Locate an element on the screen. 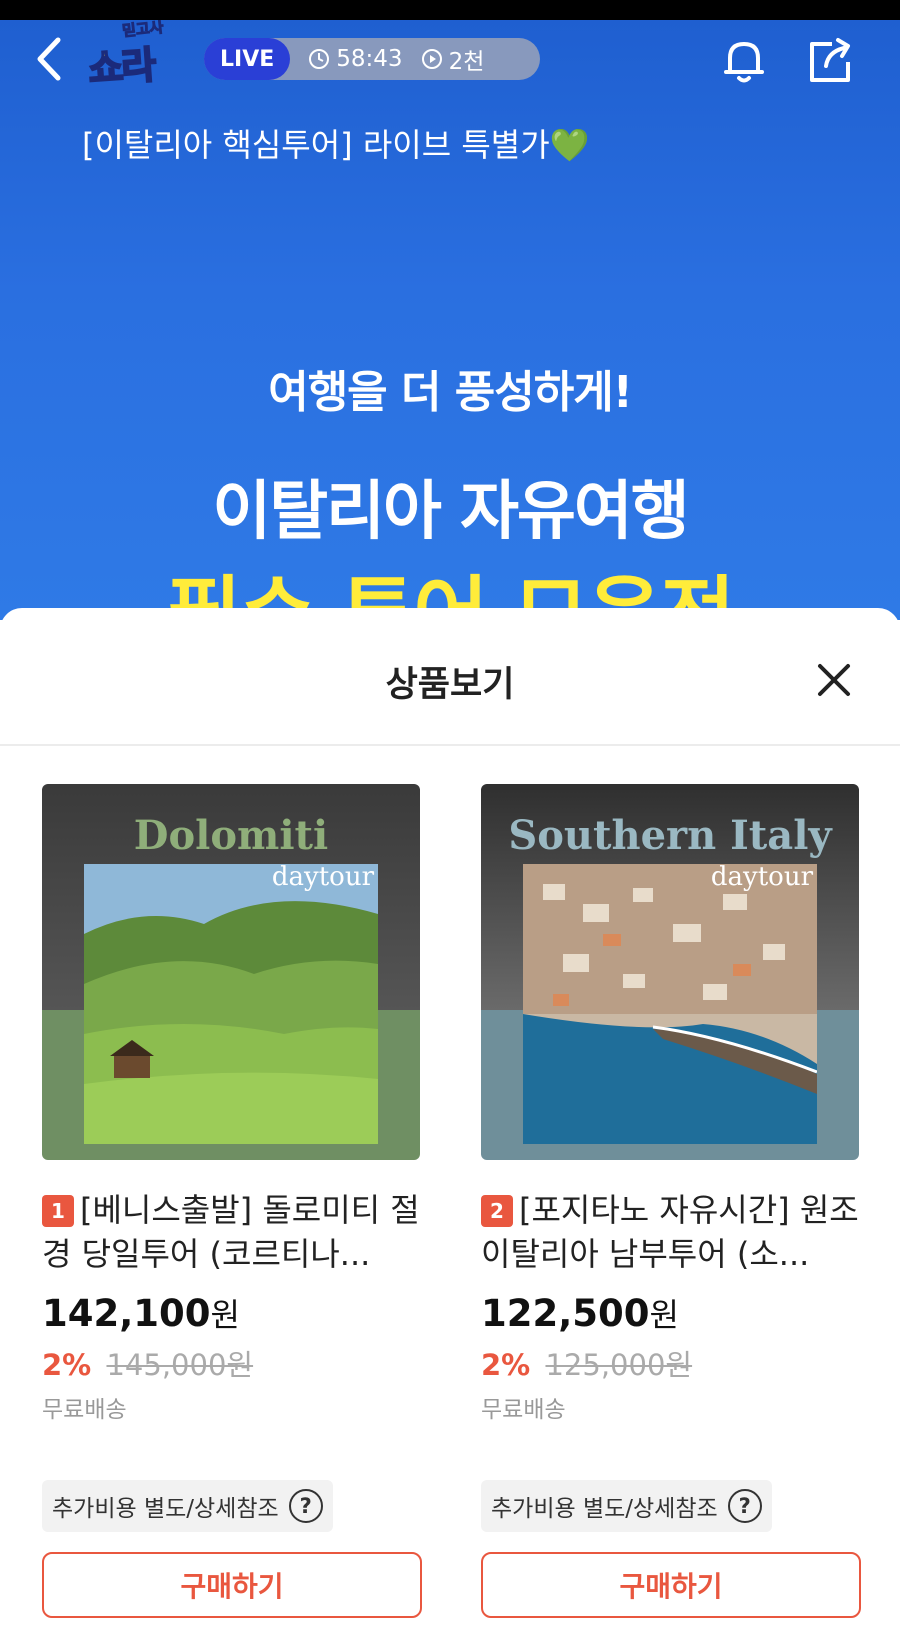  view-count-text: 2천 is located at coordinates (466, 62).